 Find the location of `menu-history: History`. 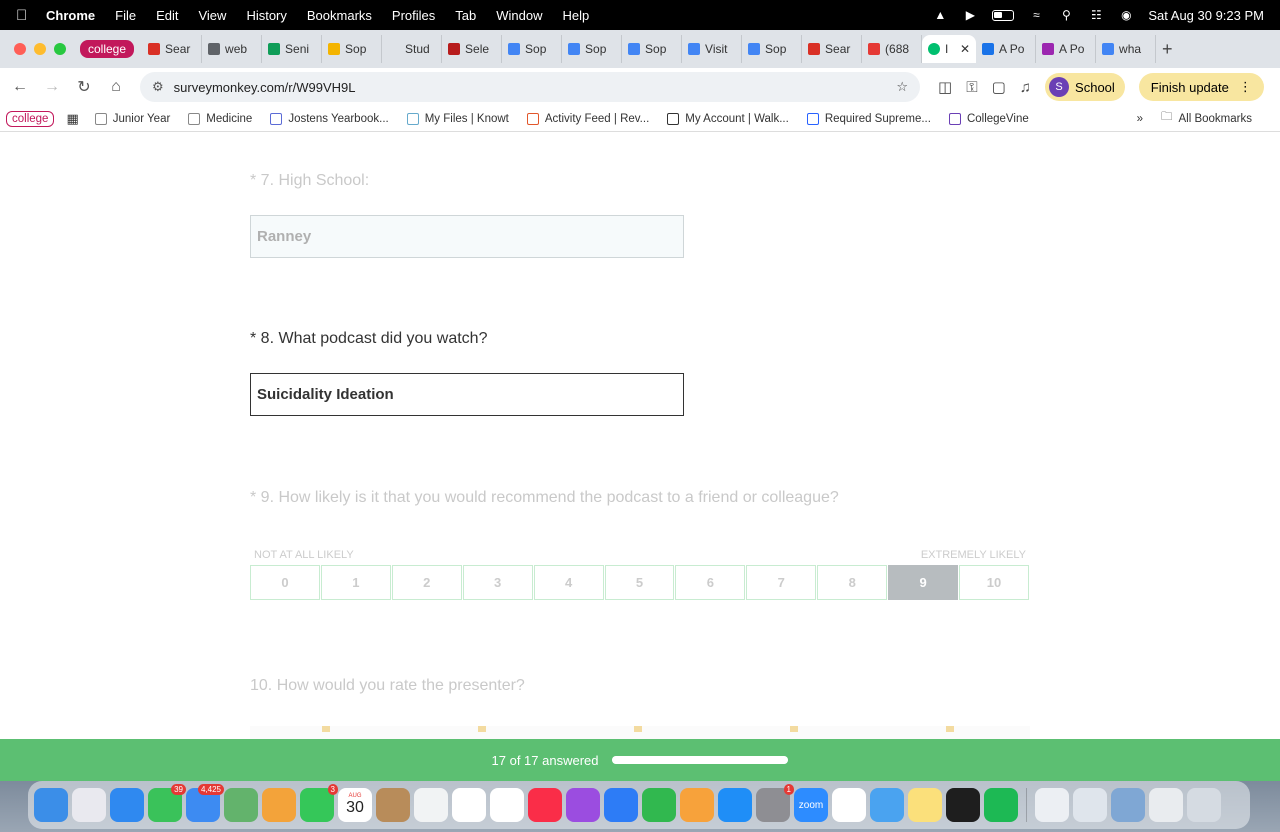

menu-history: History is located at coordinates (266, 15).